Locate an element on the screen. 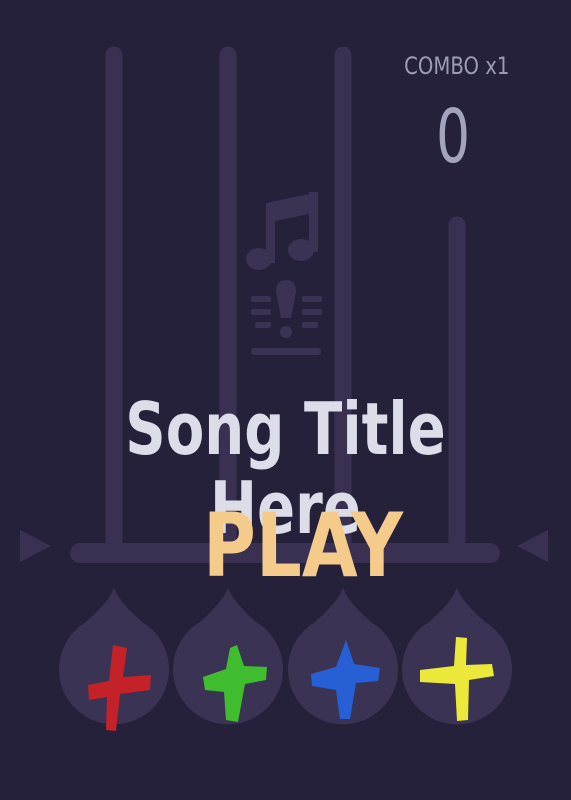 This screenshot has width=571, height=800. play-button: PLAY is located at coordinates (303, 546).